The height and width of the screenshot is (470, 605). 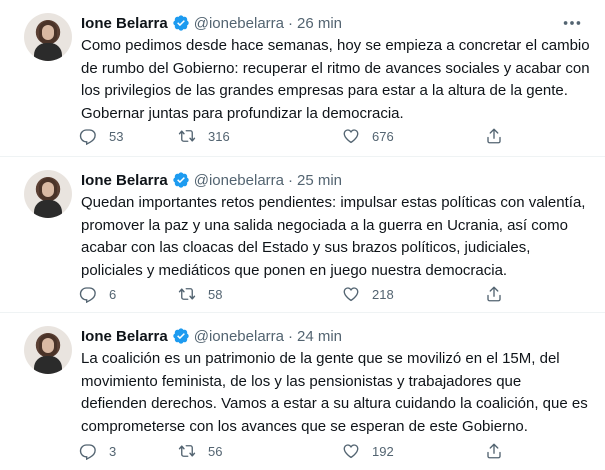 What do you see at coordinates (368, 136) in the screenshot?
I see `like-button: 676` at bounding box center [368, 136].